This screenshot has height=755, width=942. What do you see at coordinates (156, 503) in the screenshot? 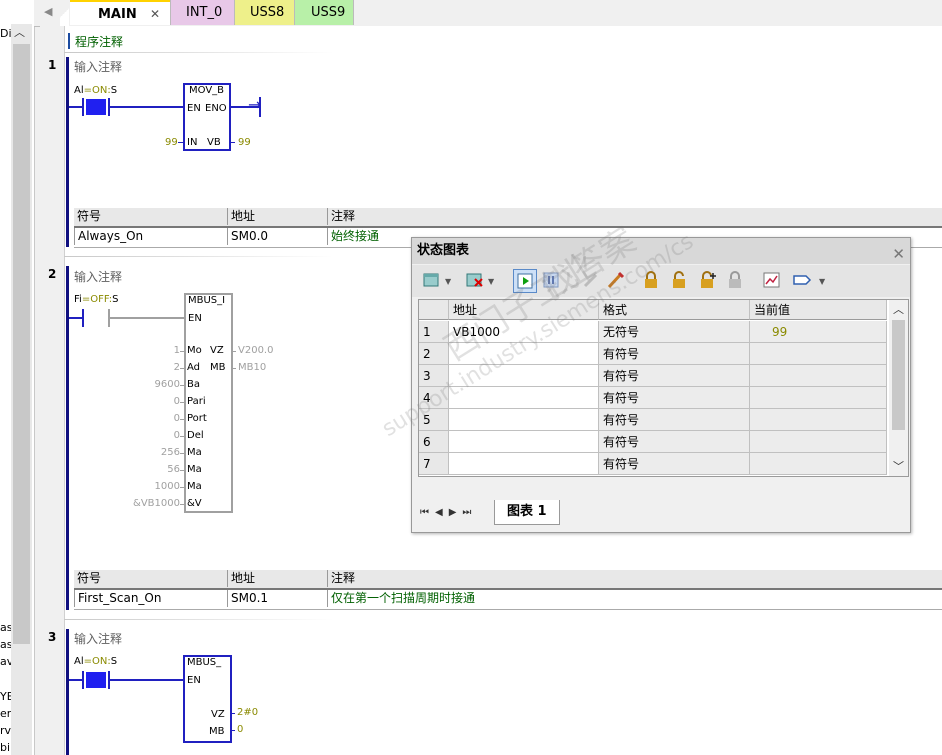
I see `input-value: &VB1000` at bounding box center [156, 503].